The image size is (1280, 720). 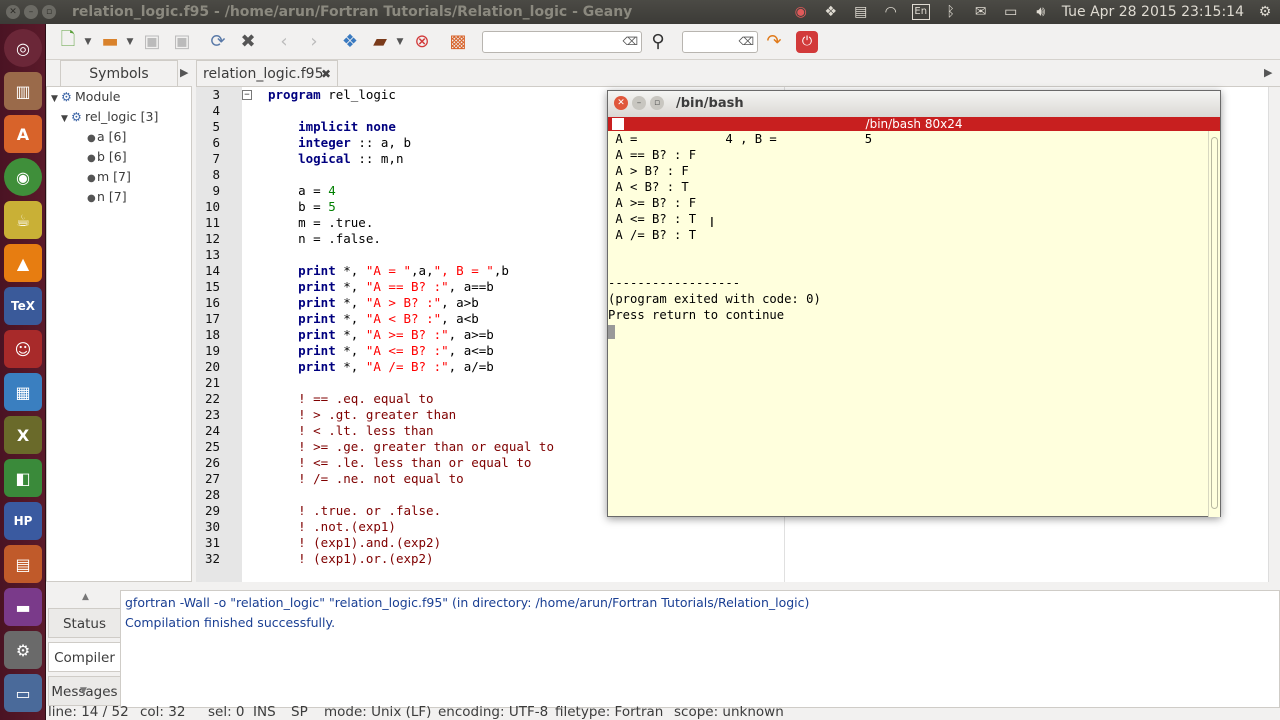 What do you see at coordinates (85, 597) in the screenshot?
I see `chevron-up-icon: ▲` at bounding box center [85, 597].